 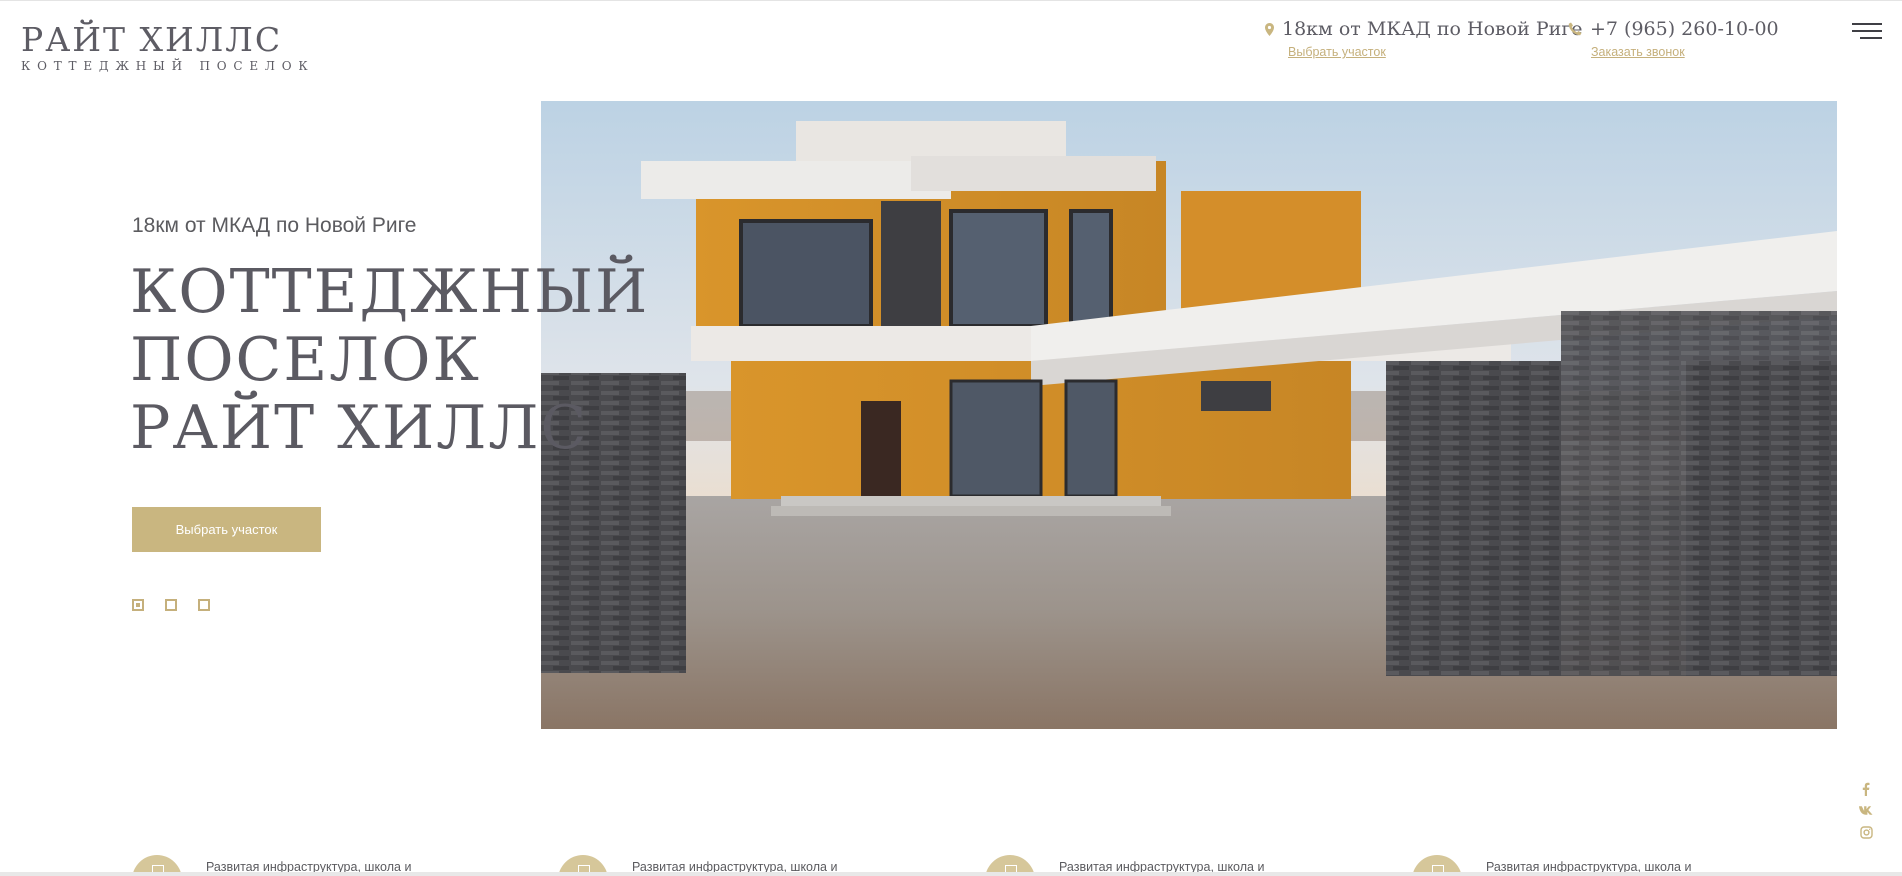 What do you see at coordinates (1685, 52) in the screenshot?
I see `request-call-link: Заказать звонок` at bounding box center [1685, 52].